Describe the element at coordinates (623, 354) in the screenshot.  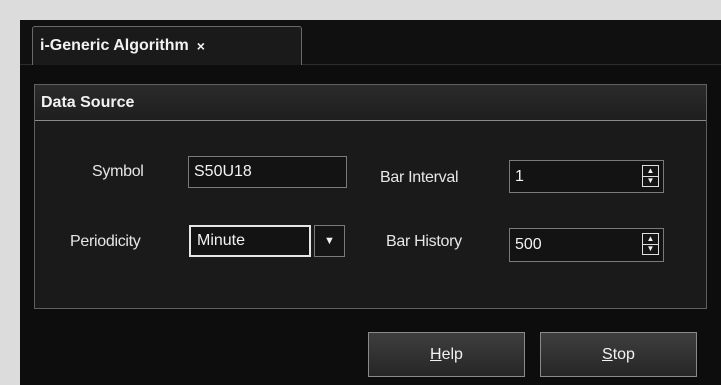
I see `stop-label-rest: top` at that location.